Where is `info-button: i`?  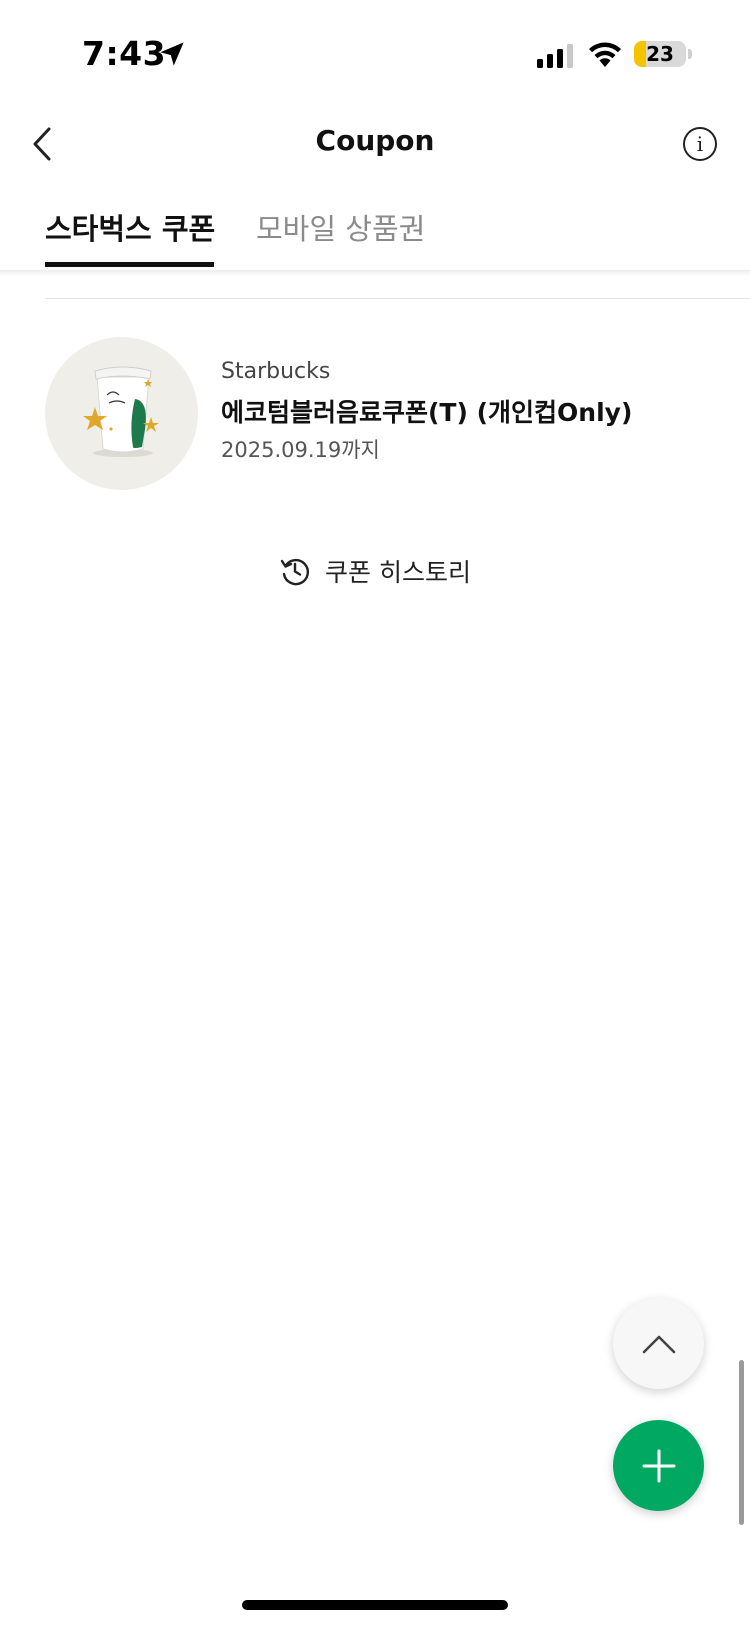
info-button: i is located at coordinates (700, 144).